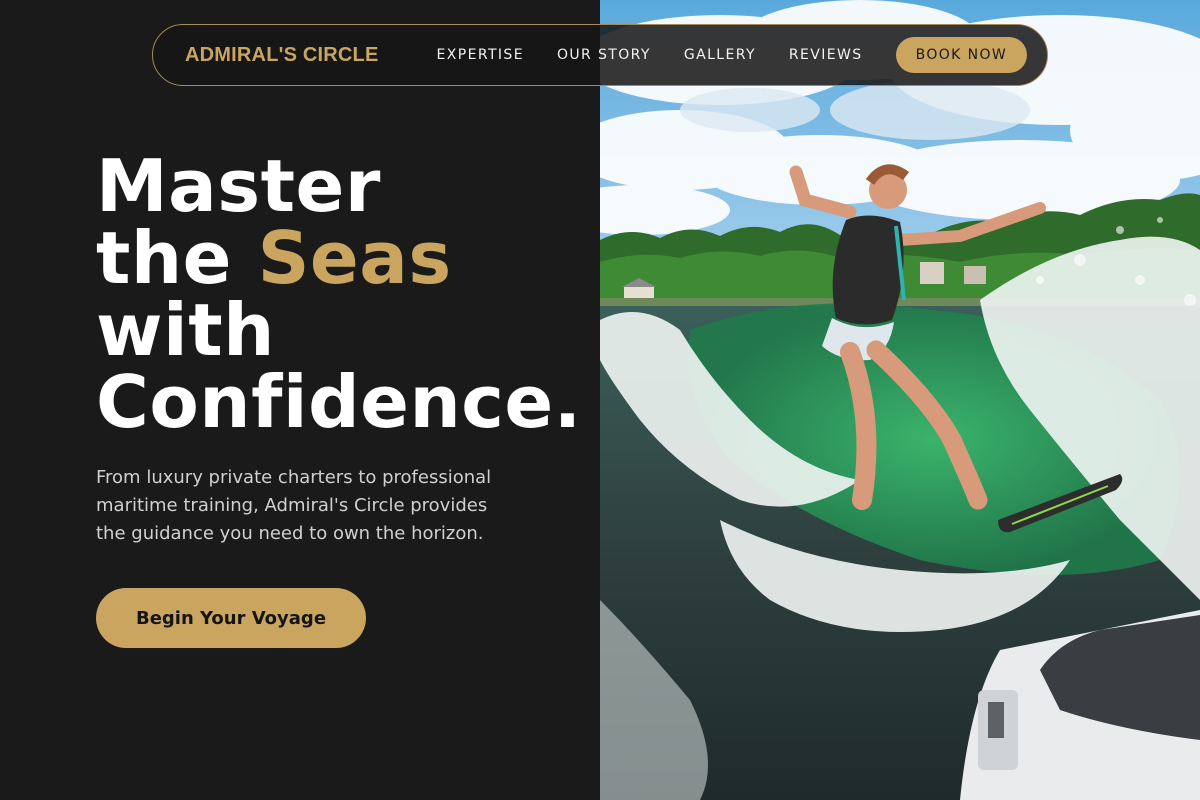 Image resolution: width=1200 pixels, height=800 pixels. I want to click on nav-link-reviews: REVIEWS, so click(826, 55).